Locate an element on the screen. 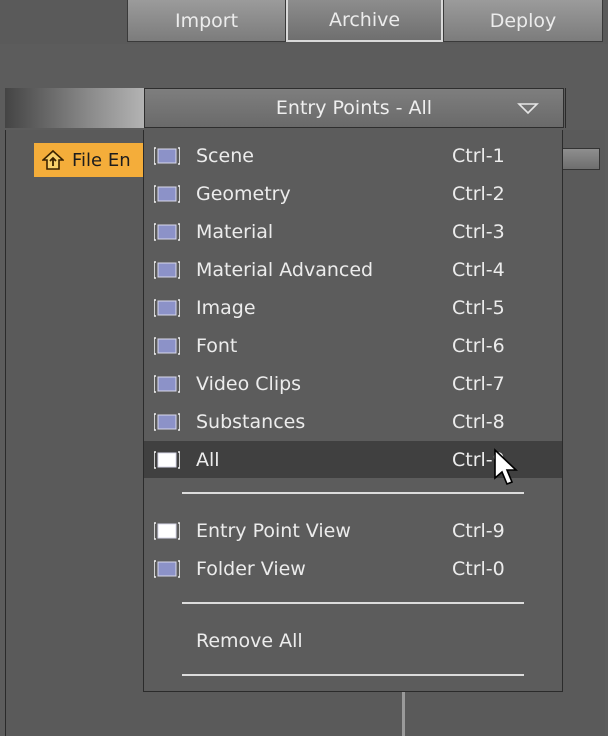 This screenshot has width=608, height=736. toolbar-right-area is located at coordinates (585, 108).